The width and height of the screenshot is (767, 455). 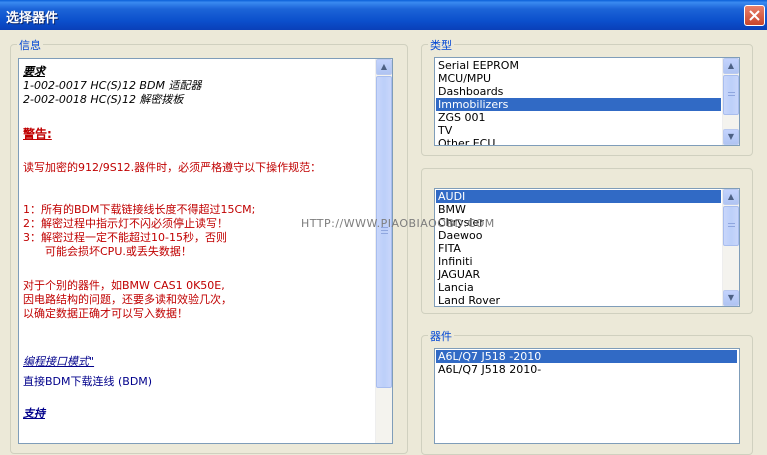 I want to click on device-listbox: A6L/Q7 J518 -2010 A6L/Q7 J518 2010-, so click(x=587, y=396).